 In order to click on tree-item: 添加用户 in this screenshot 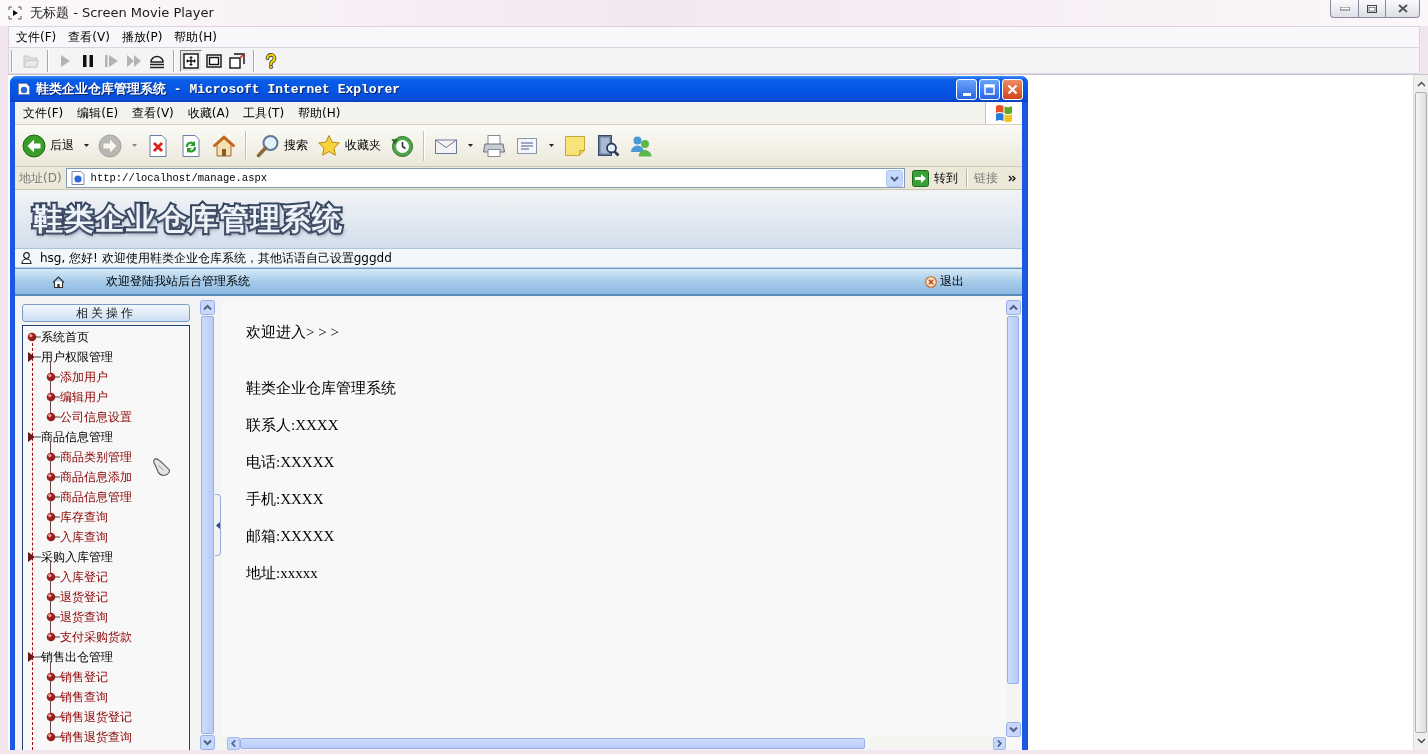, I will do `click(77, 377)`.